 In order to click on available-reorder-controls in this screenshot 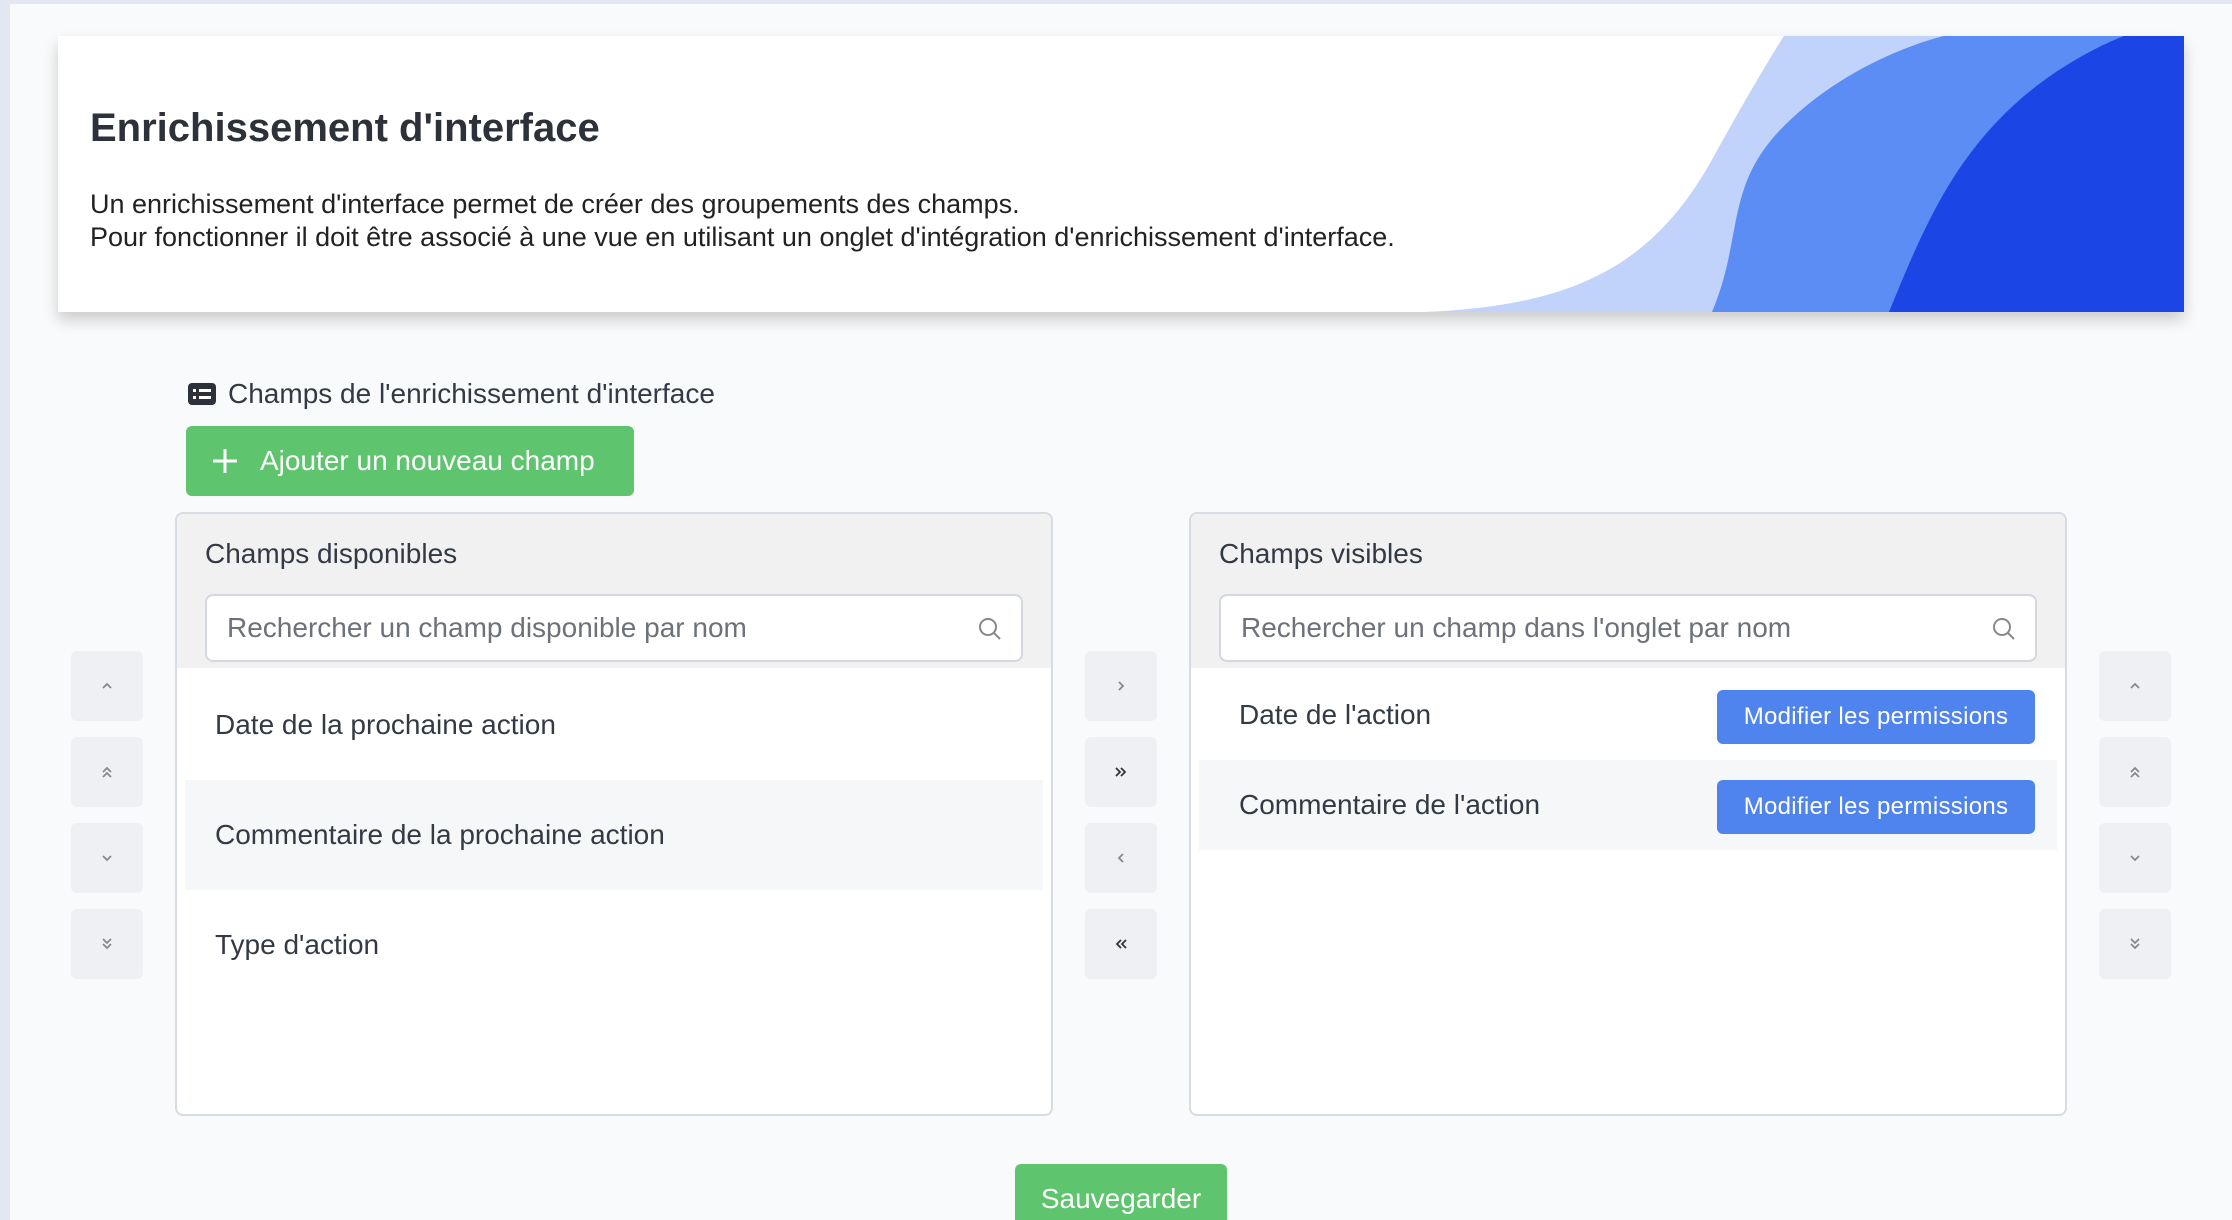, I will do `click(107, 823)`.